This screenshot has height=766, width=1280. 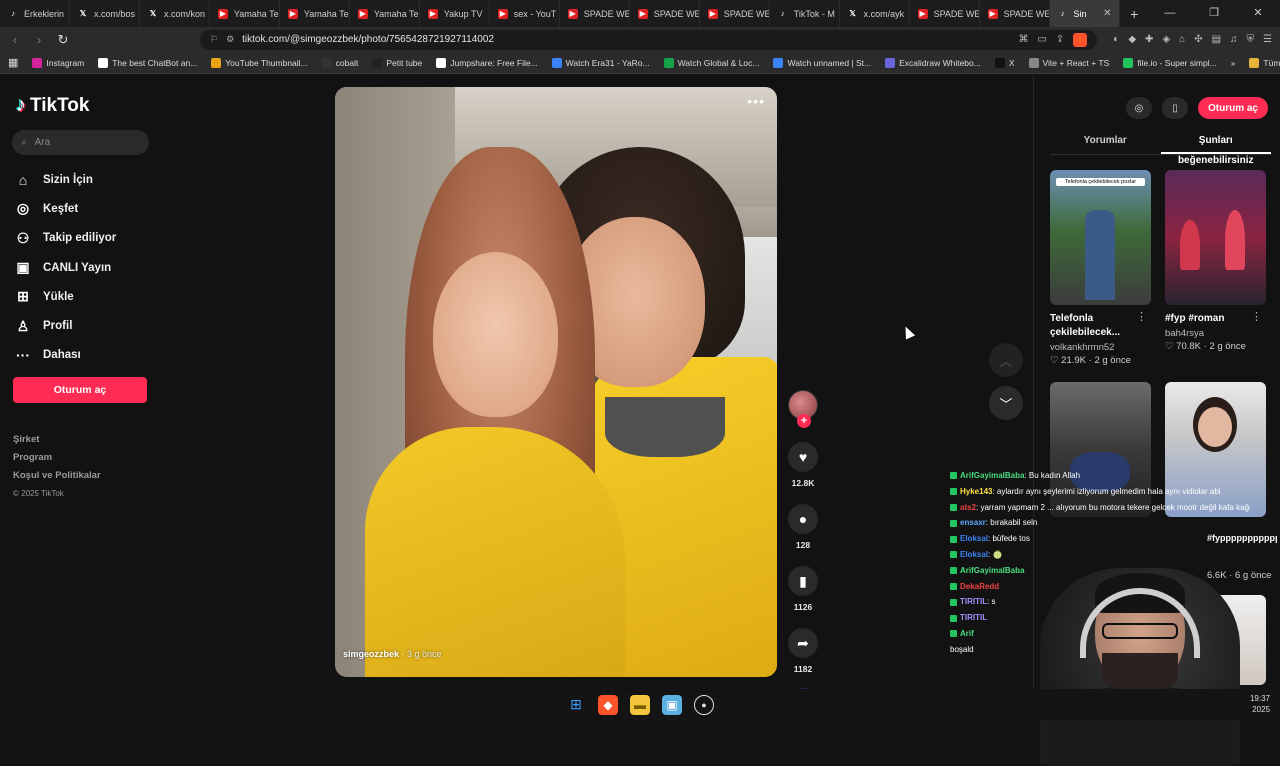 What do you see at coordinates (57, 476) in the screenshot?
I see `footer-link-terms: Koşul ve Politikalar` at bounding box center [57, 476].